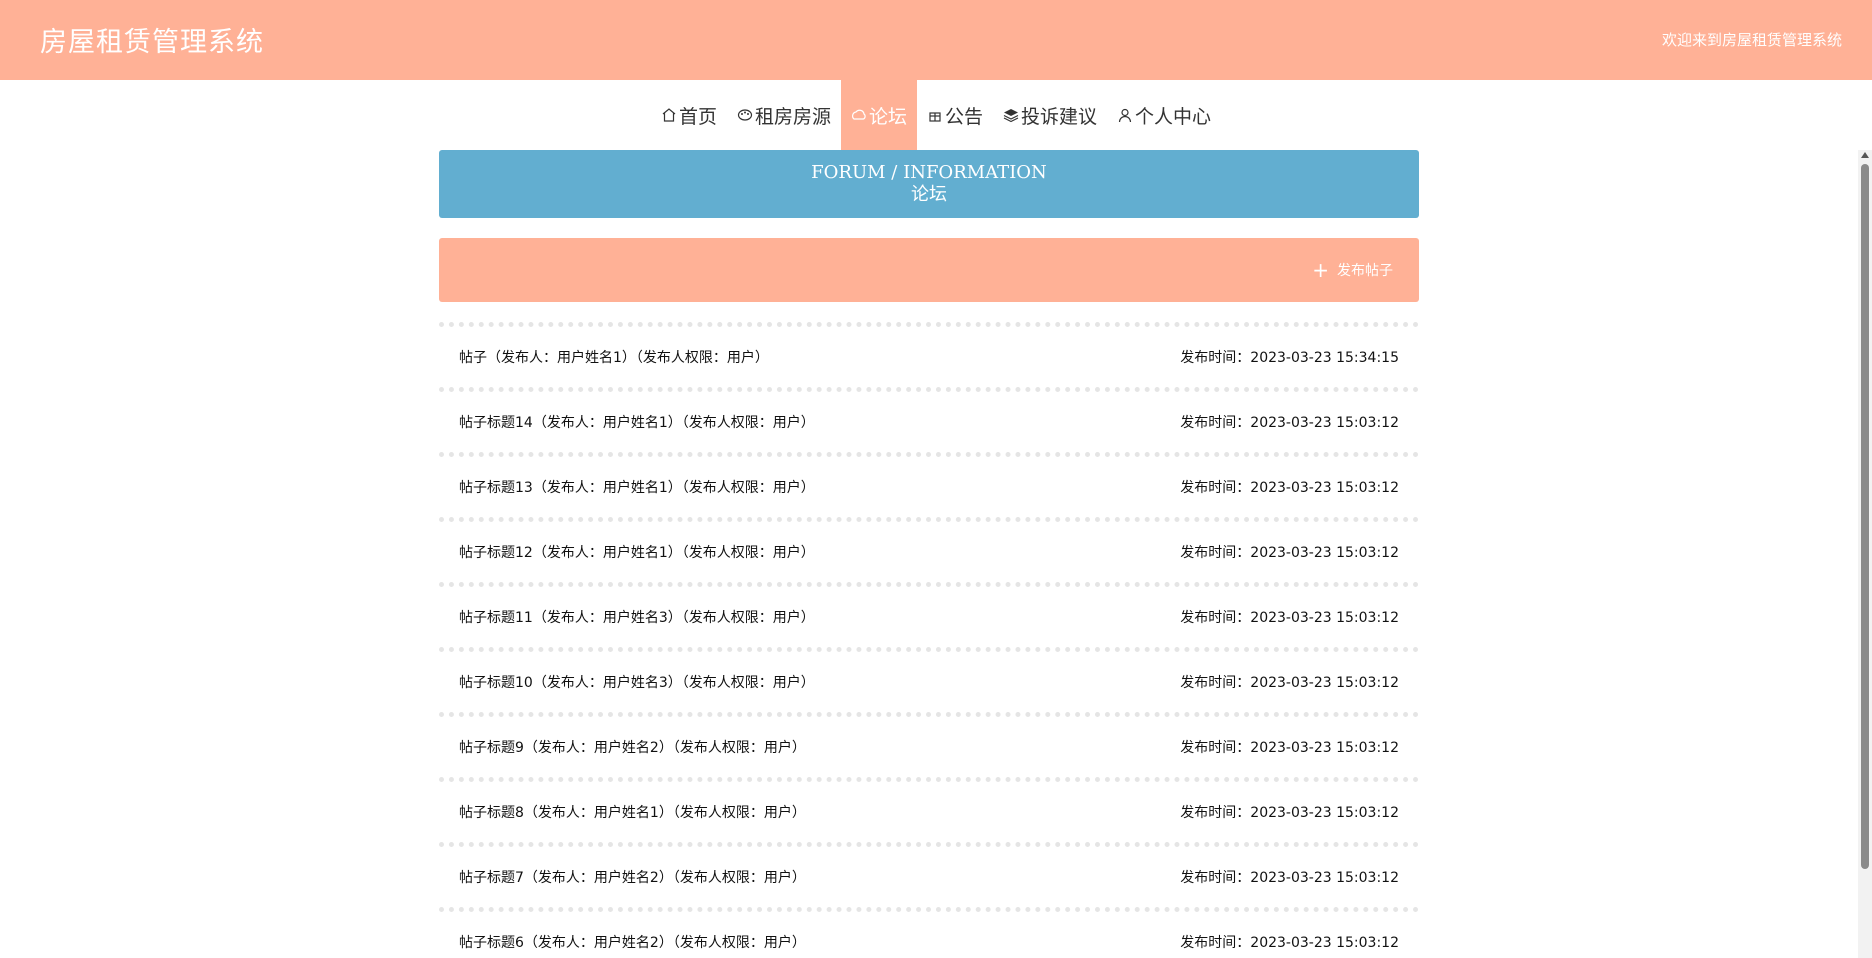  Describe the element at coordinates (929, 172) in the screenshot. I see `banner-title-en: FORUM / INFORMATION` at that location.